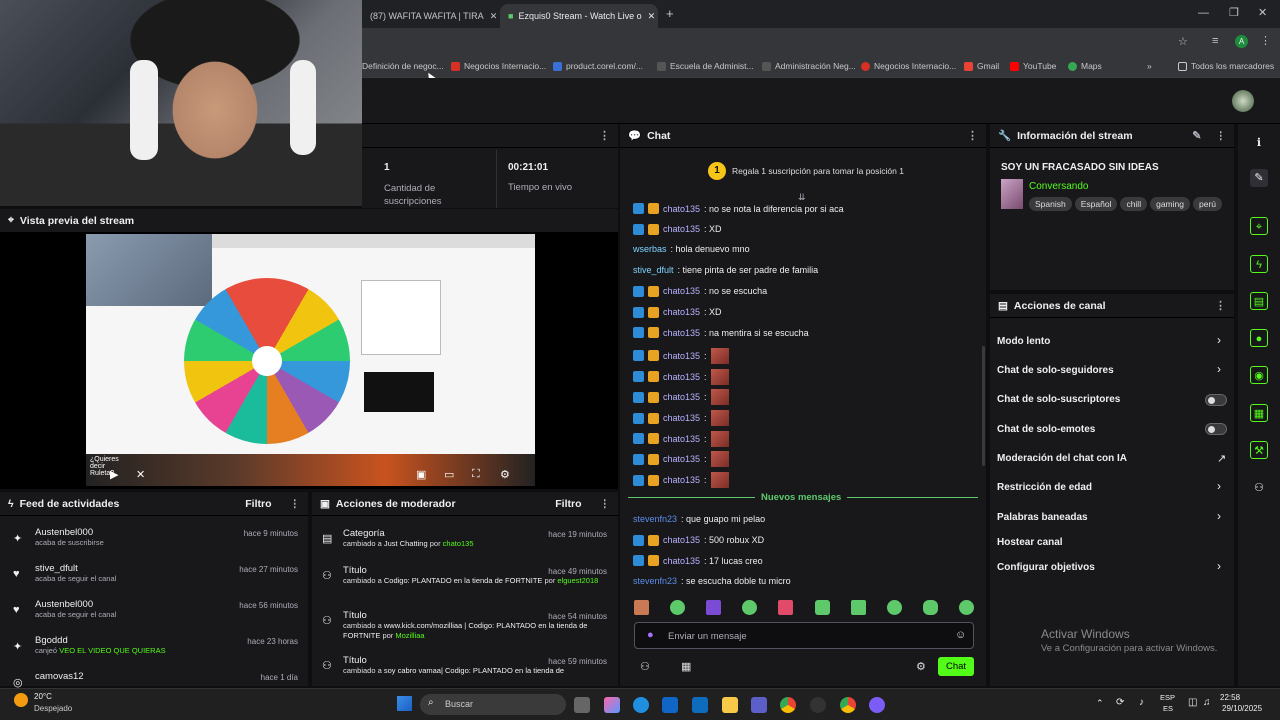 Image resolution: width=1280 pixels, height=720 pixels. What do you see at coordinates (69, 537) in the screenshot?
I see `feed-item: Austenbel000 acaba de suscribirse` at bounding box center [69, 537].